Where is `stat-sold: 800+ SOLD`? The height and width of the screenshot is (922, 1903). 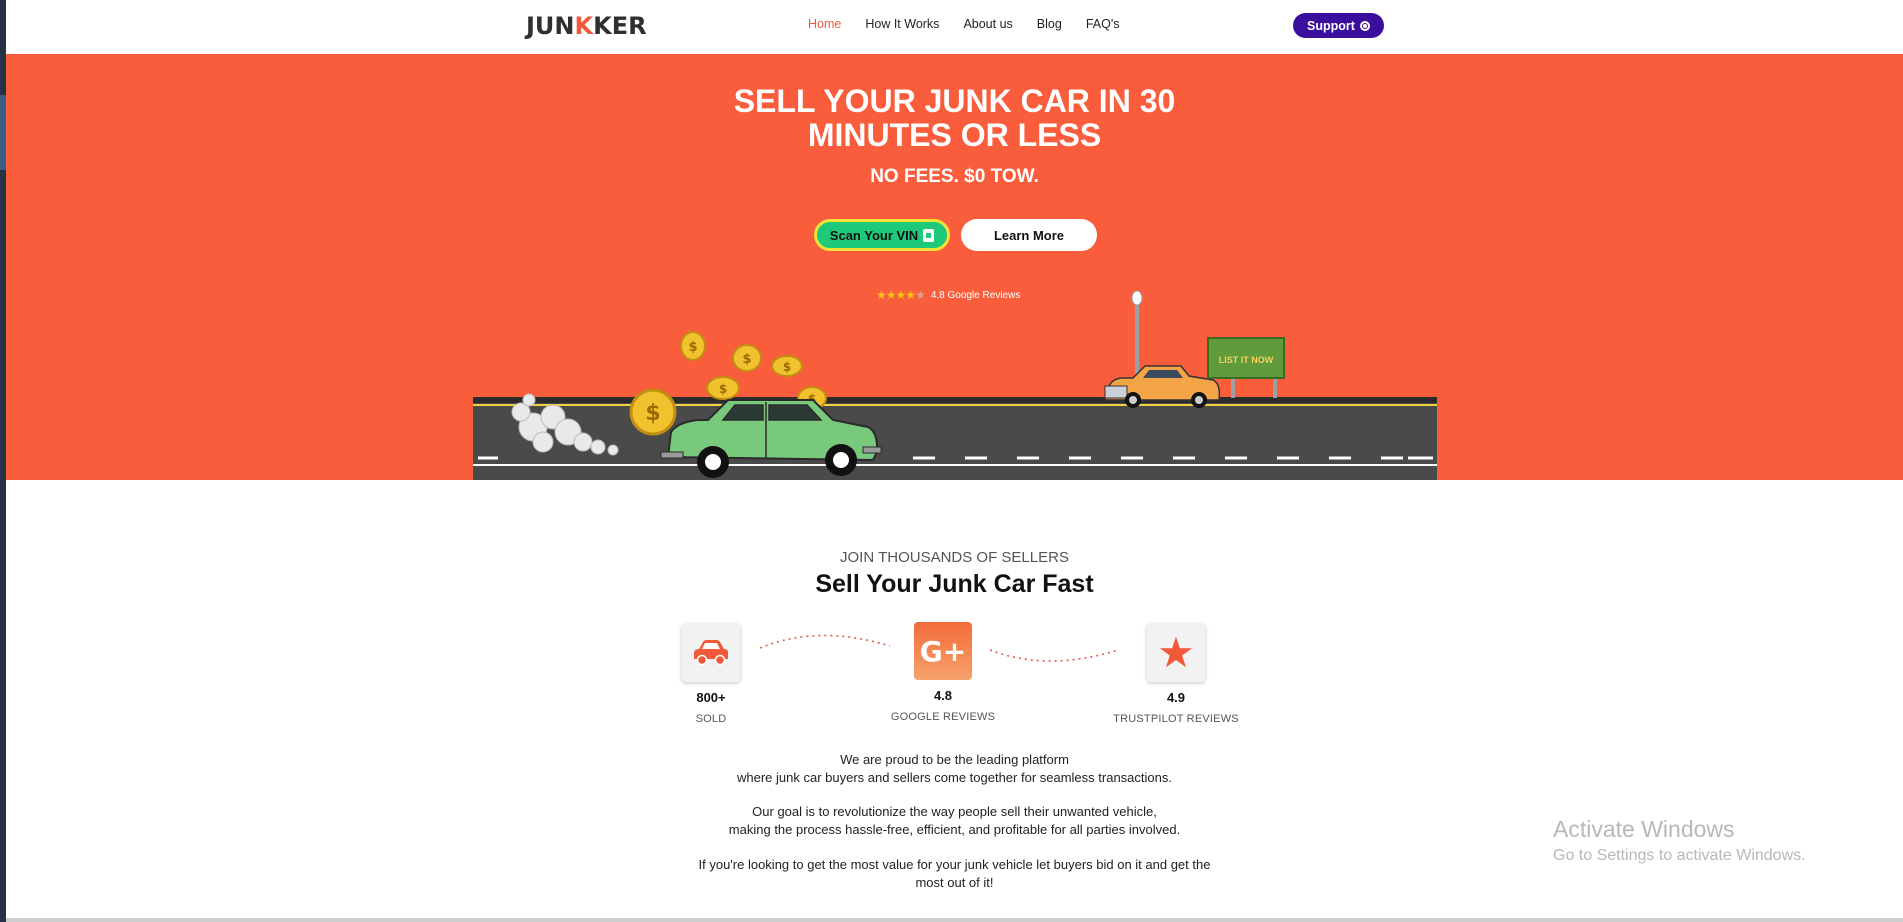
stat-sold: 800+ SOLD is located at coordinates (711, 674).